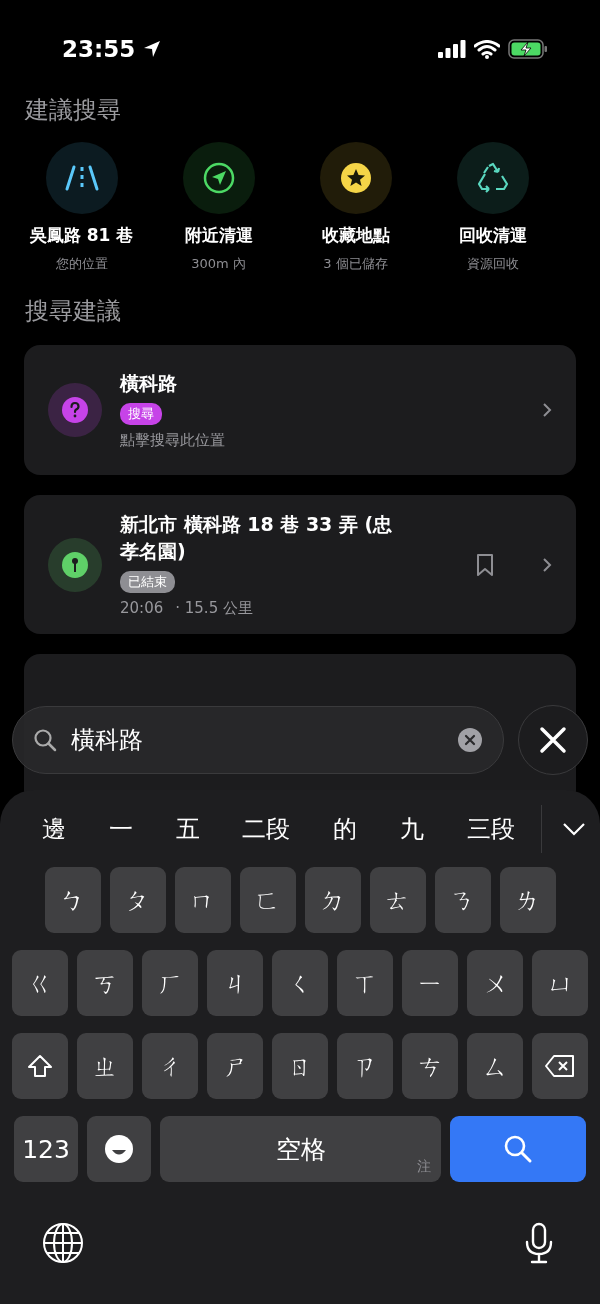 The height and width of the screenshot is (1304, 600). Describe the element at coordinates (300, 1066) in the screenshot. I see `keyboard-key: ㄖ` at that location.